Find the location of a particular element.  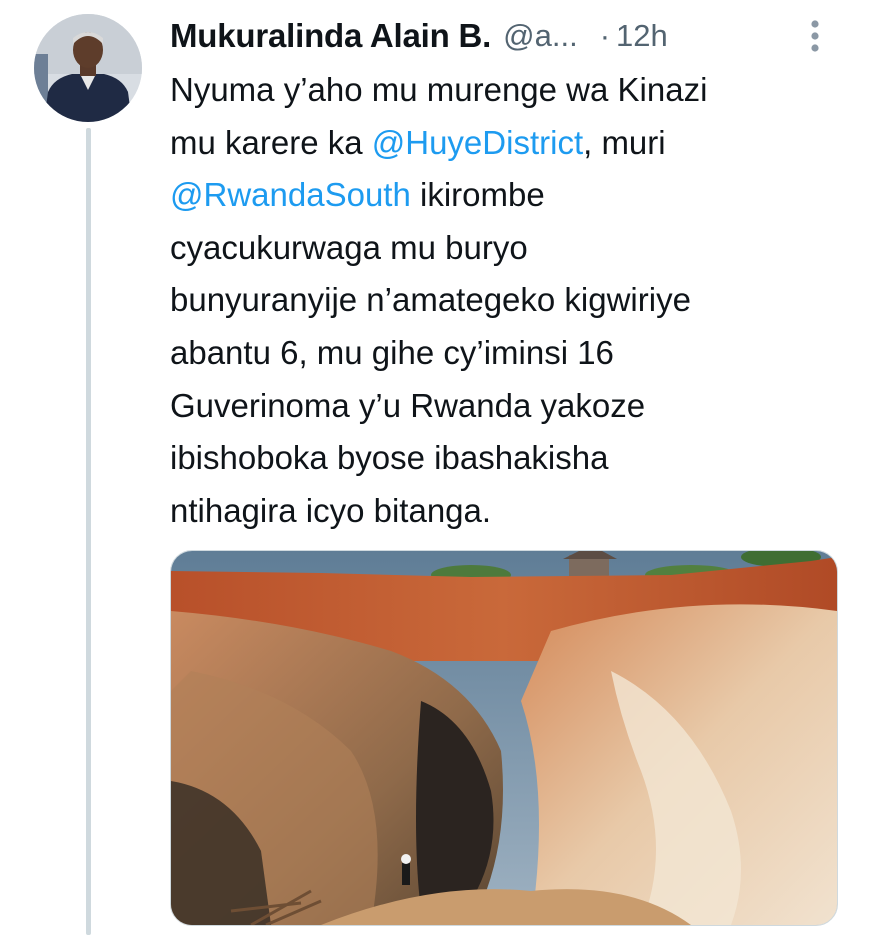

tweet-text-line: ibishoboka byose ibashakisha is located at coordinates (510, 458).